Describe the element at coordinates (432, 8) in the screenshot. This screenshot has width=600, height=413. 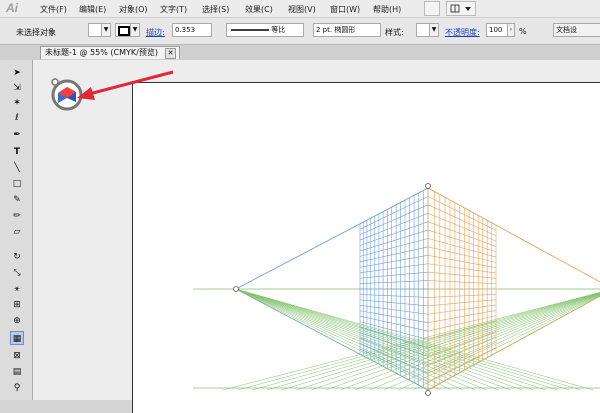
I see `bridge-button` at that location.